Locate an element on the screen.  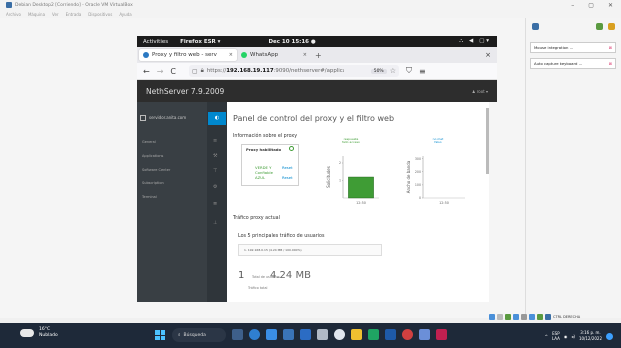
hdd-icon is located at coordinates (492, 317).